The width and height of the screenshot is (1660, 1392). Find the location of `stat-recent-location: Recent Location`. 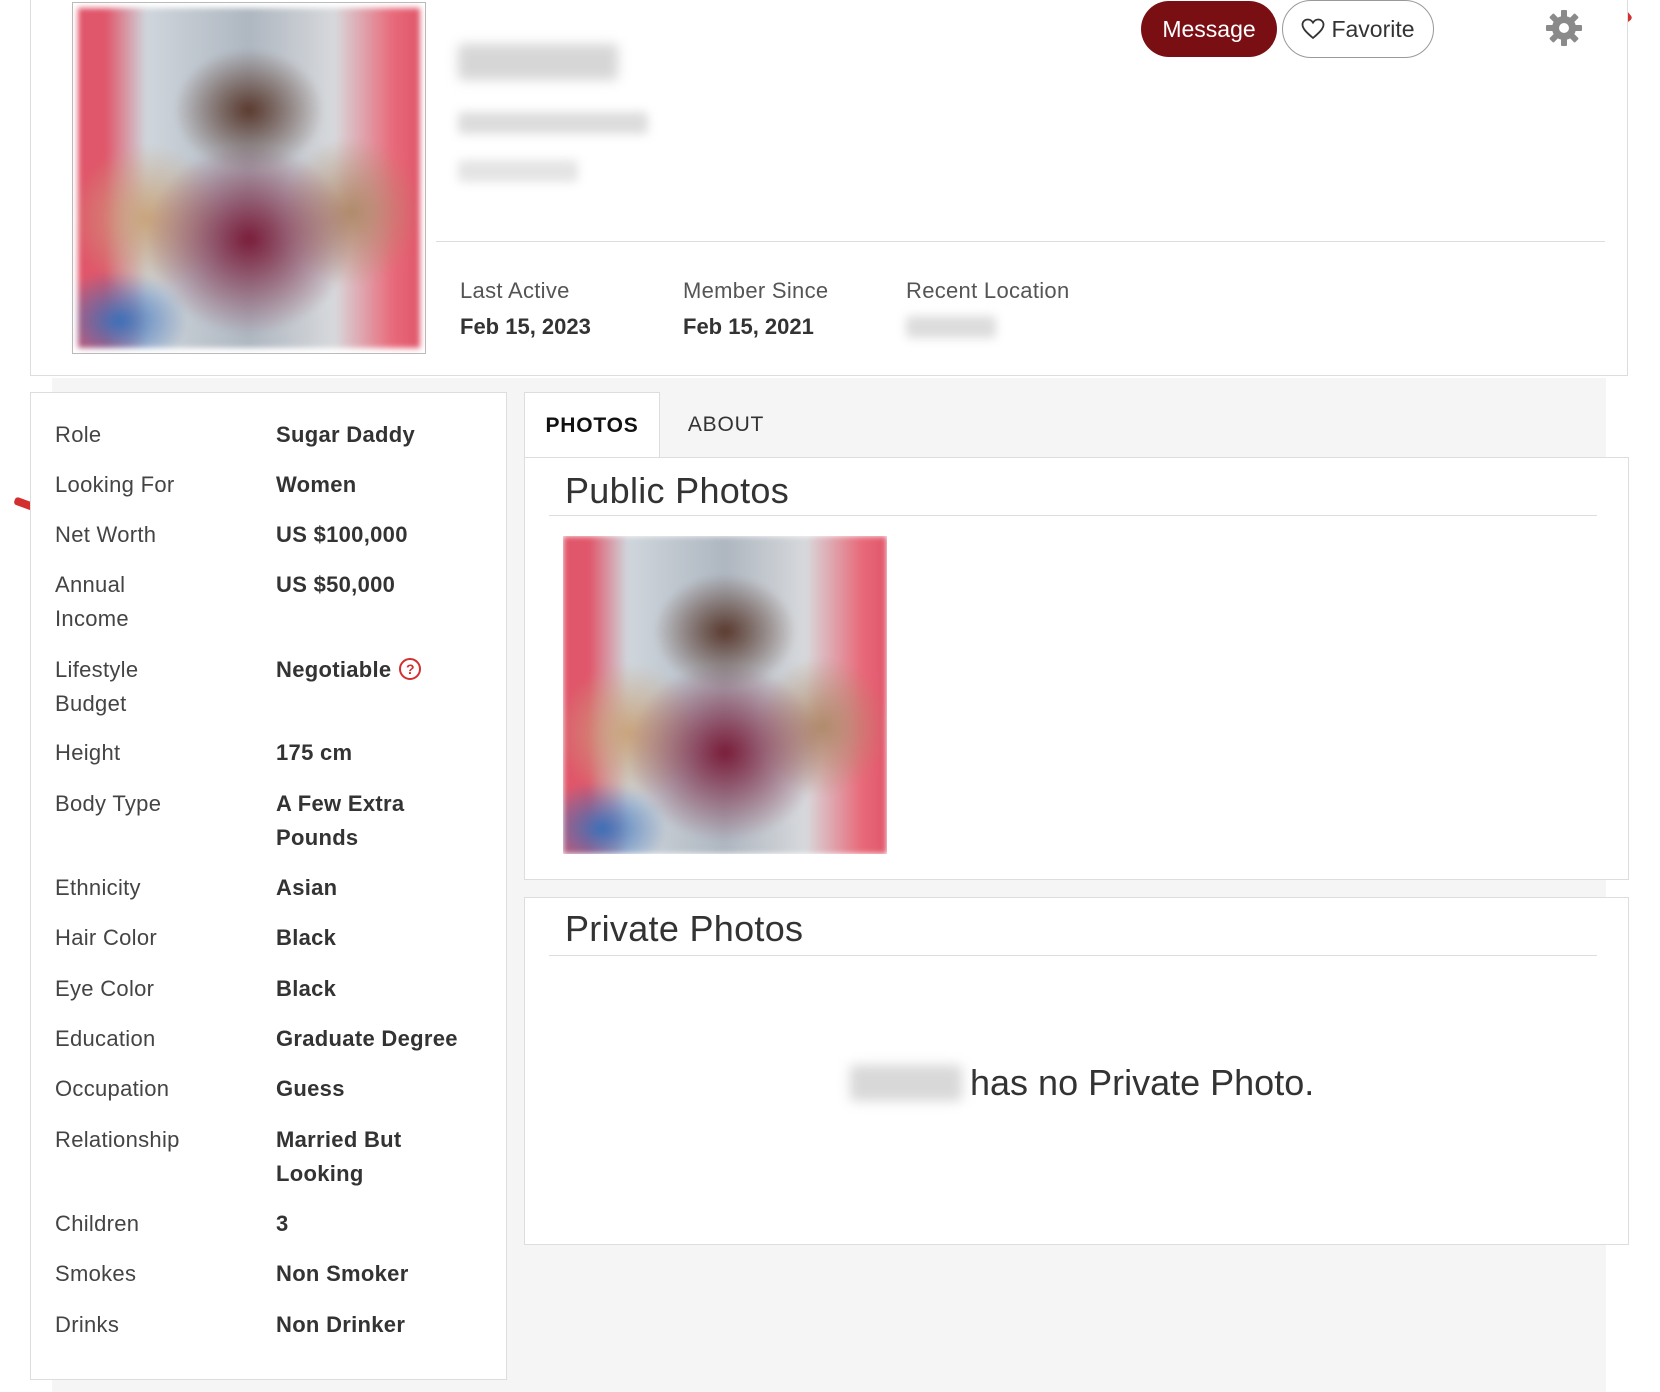

stat-recent-location: Recent Location is located at coordinates (988, 308).